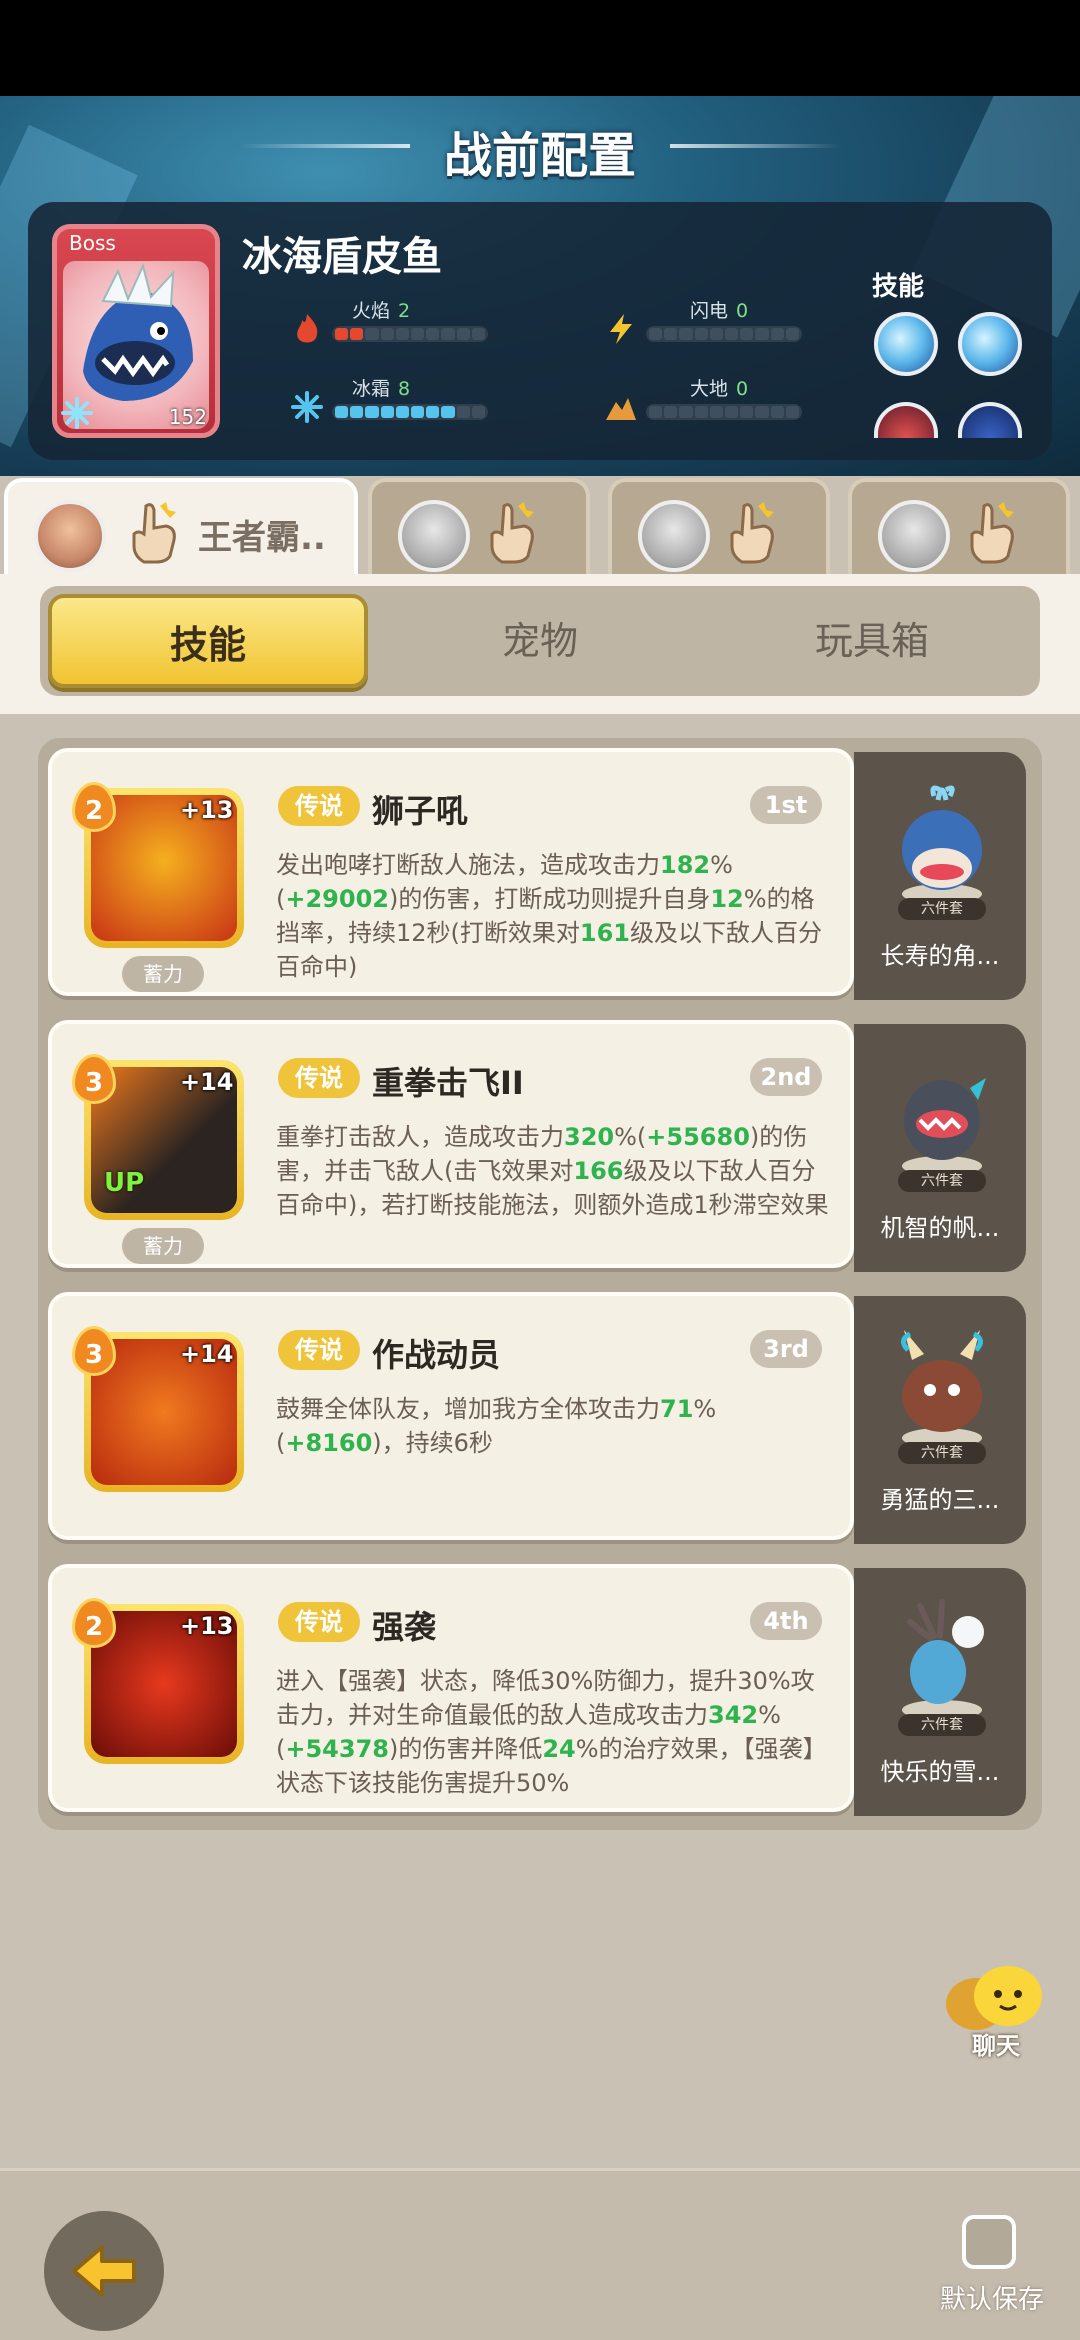 Image resolution: width=1080 pixels, height=2340 pixels. Describe the element at coordinates (589, 1137) in the screenshot. I see `highlight-value: 320` at that location.